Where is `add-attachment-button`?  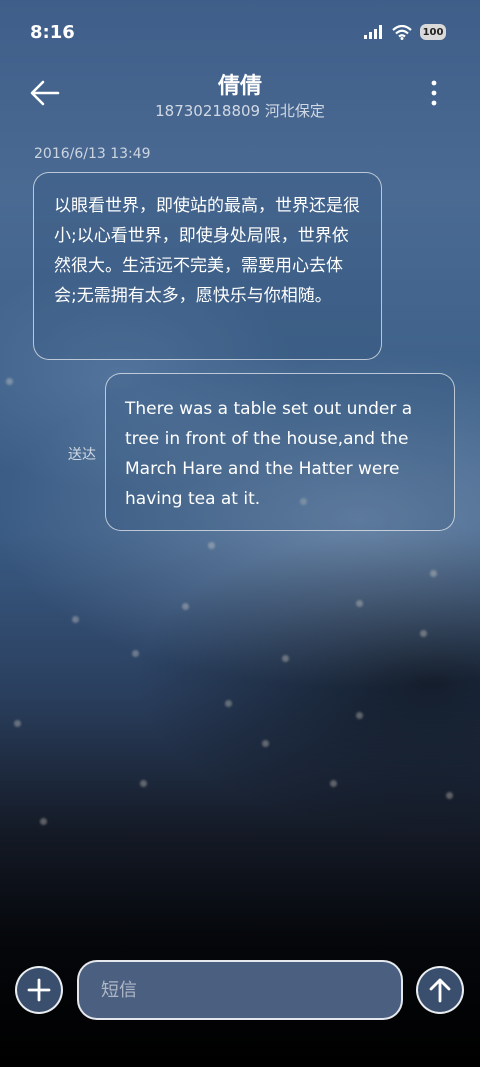
add-attachment-button is located at coordinates (39, 990).